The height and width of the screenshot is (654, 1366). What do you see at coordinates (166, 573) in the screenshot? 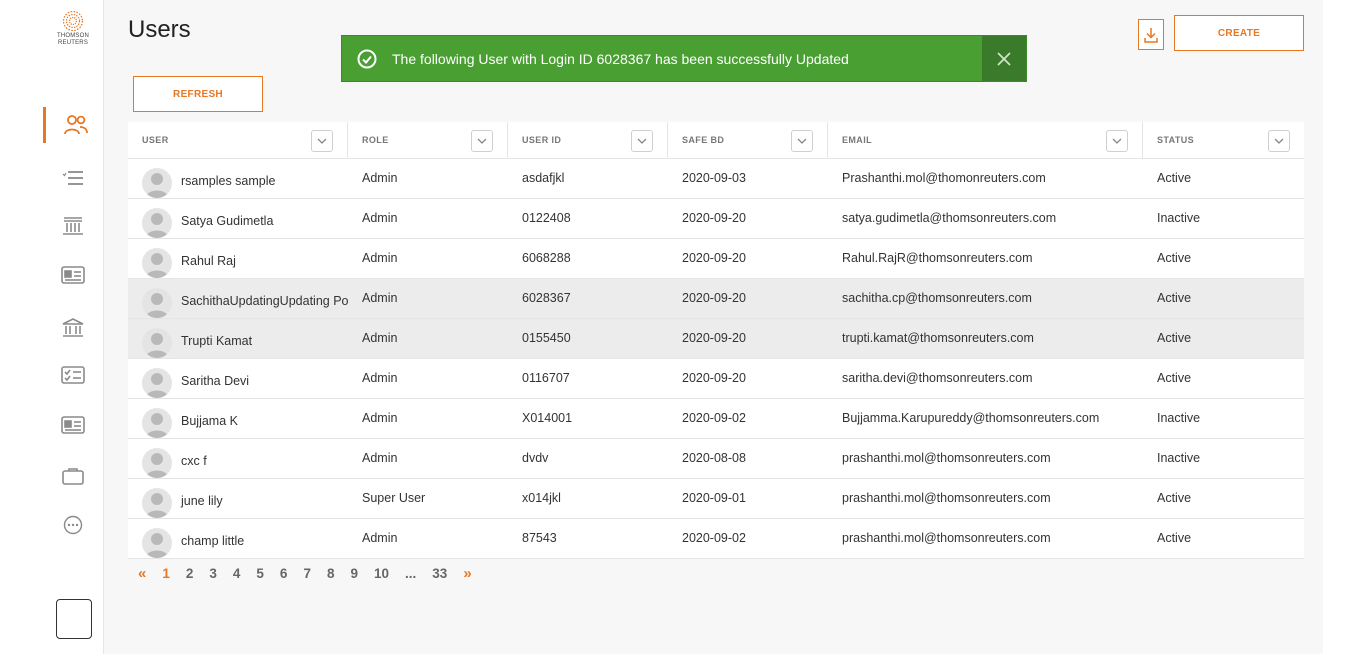
I see `pagination-page: 1` at bounding box center [166, 573].